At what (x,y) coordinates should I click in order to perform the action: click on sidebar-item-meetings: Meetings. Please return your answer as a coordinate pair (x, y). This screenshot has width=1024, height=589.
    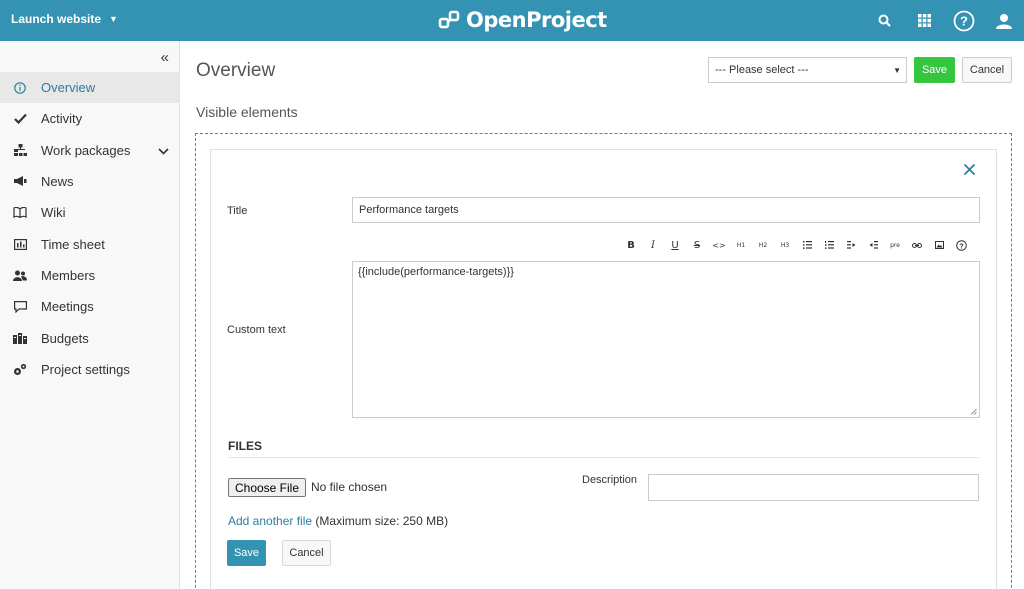
    Looking at the image, I should click on (89, 306).